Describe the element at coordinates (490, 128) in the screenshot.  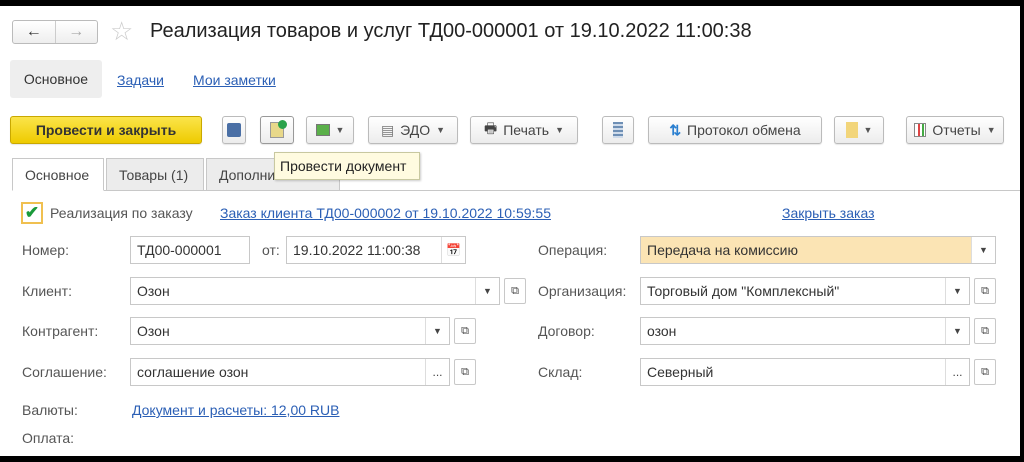
I see `printer-icon: 🖶` at that location.